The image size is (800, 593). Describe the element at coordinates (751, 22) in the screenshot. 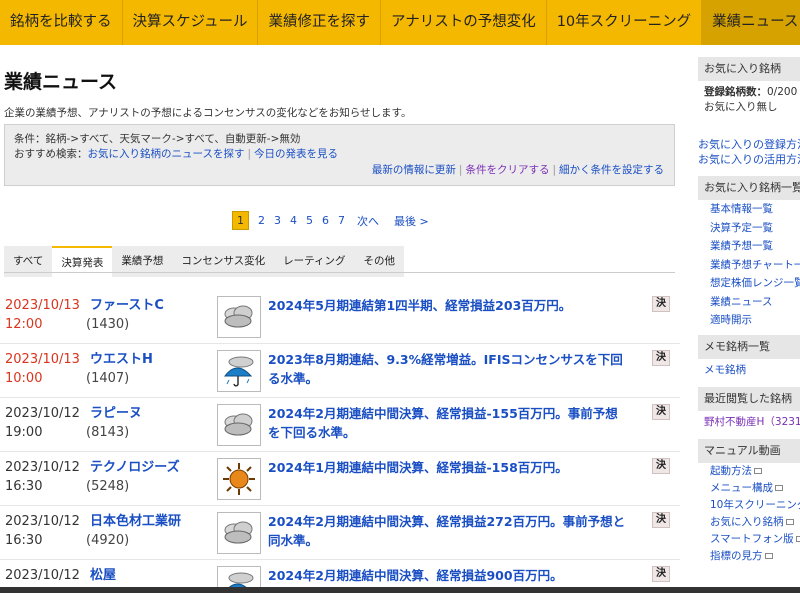

I see `nav-news: 業績ニュース` at that location.